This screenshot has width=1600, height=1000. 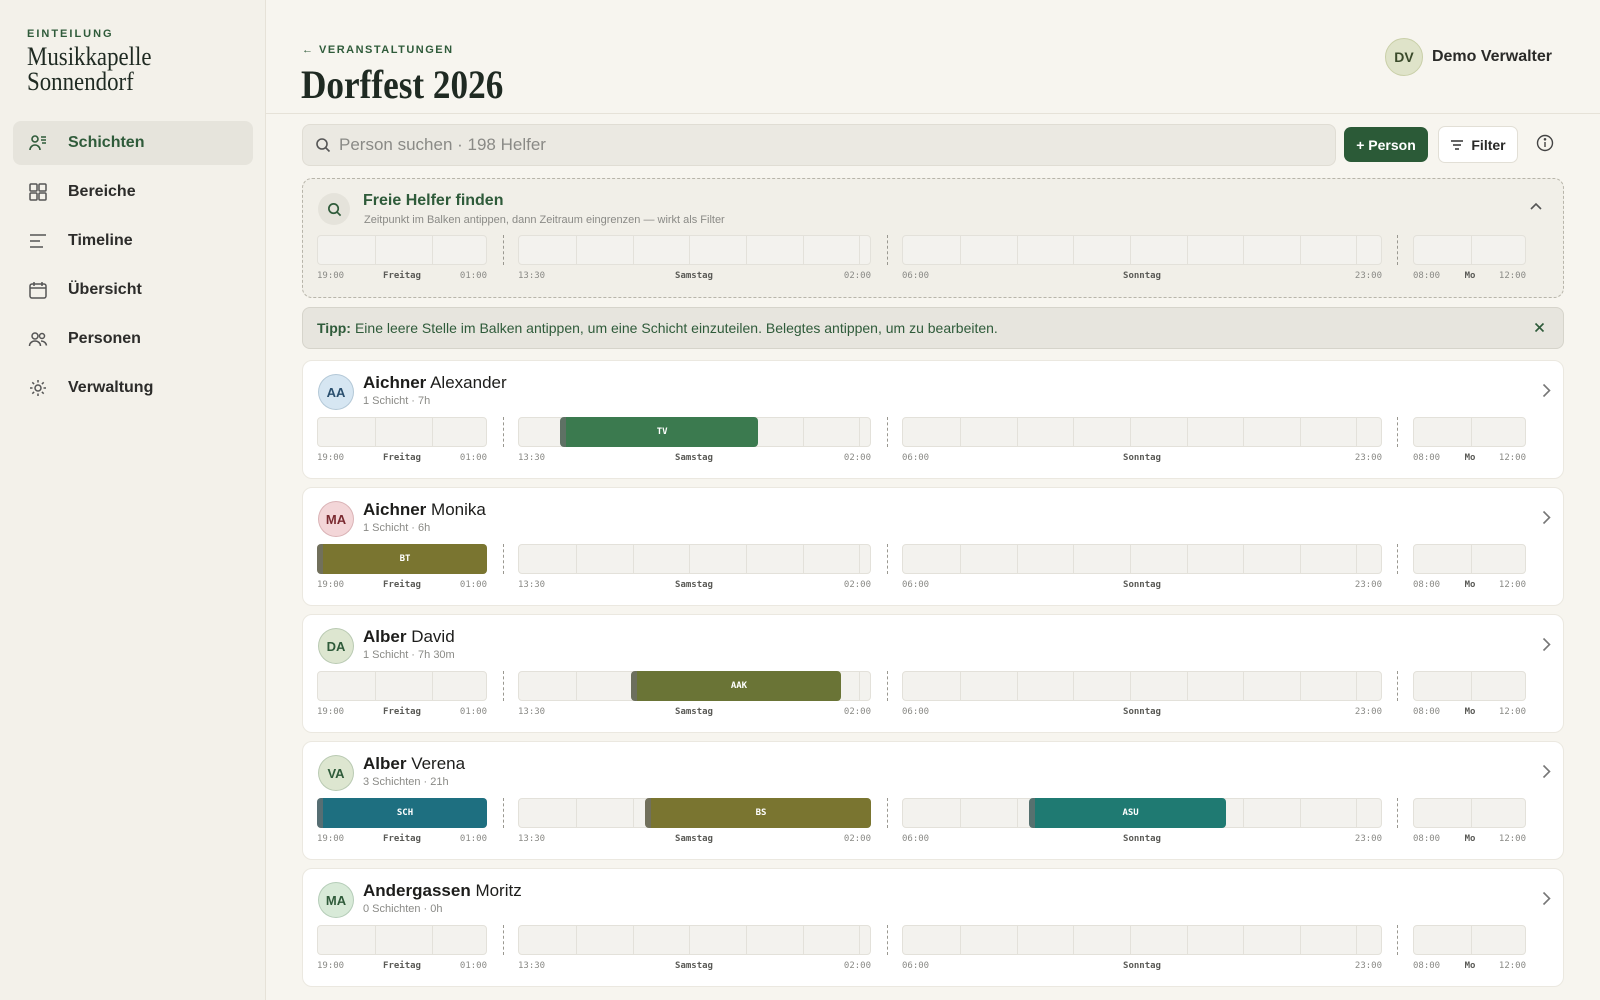 What do you see at coordinates (38, 241) in the screenshot?
I see `timeline-icon` at bounding box center [38, 241].